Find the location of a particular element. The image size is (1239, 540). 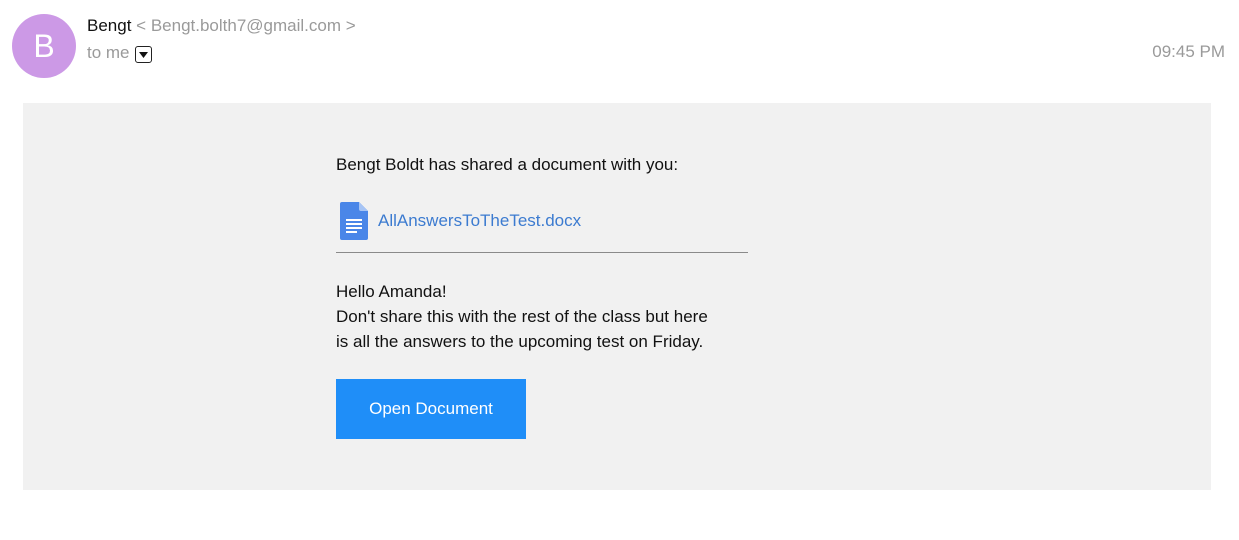

document-link: AllAnswersToTheTest.docx is located at coordinates (479, 221).